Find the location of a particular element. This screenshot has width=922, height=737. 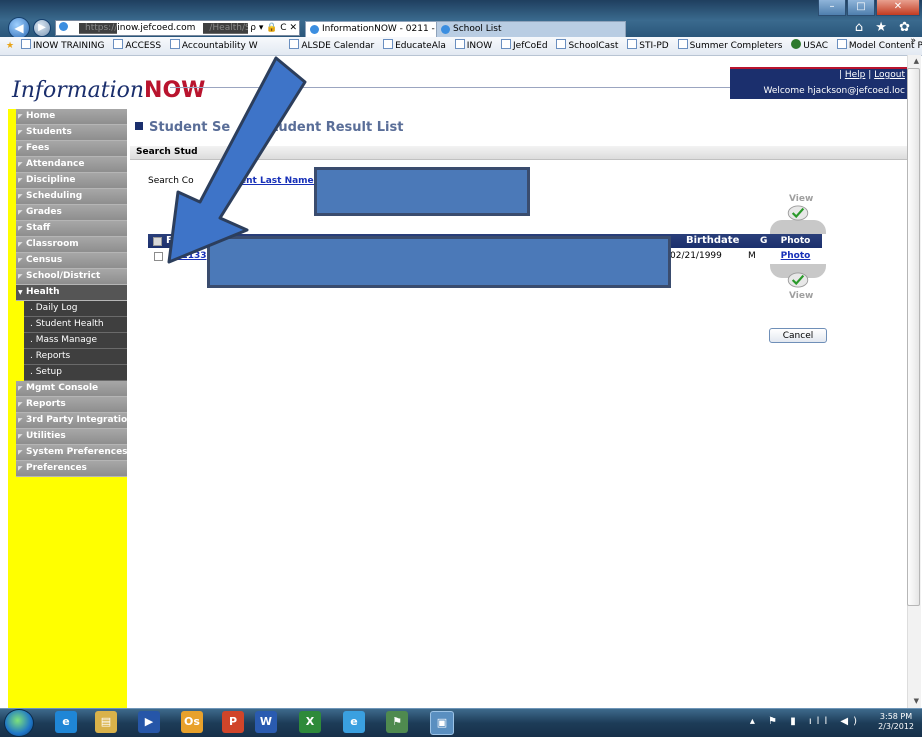

back-button: ◀ is located at coordinates (19, 28).